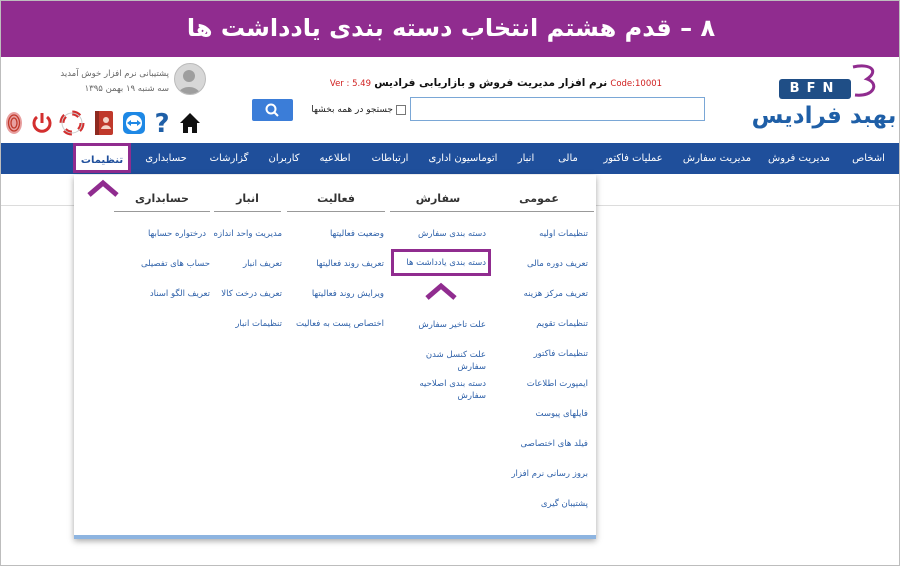 This screenshot has height=566, width=900. I want to click on power-icon, so click(42, 123).